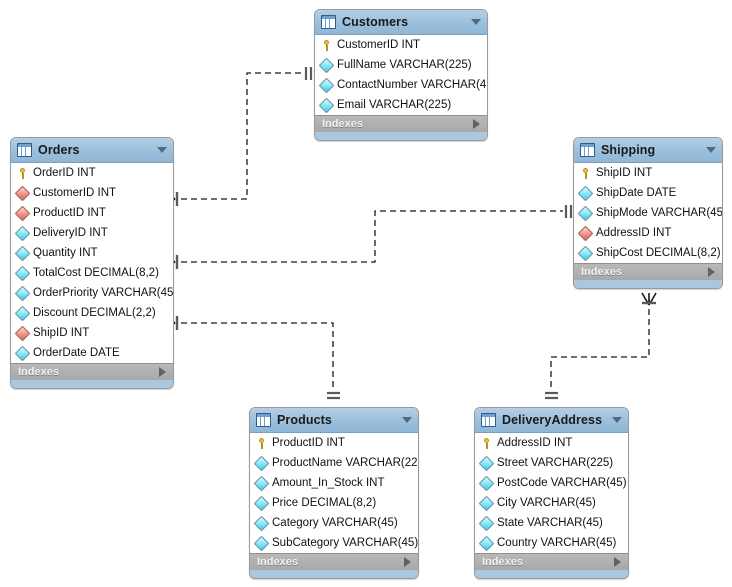 The width and height of the screenshot is (732, 587). I want to click on column-row: Street VARCHAR(225), so click(551, 463).